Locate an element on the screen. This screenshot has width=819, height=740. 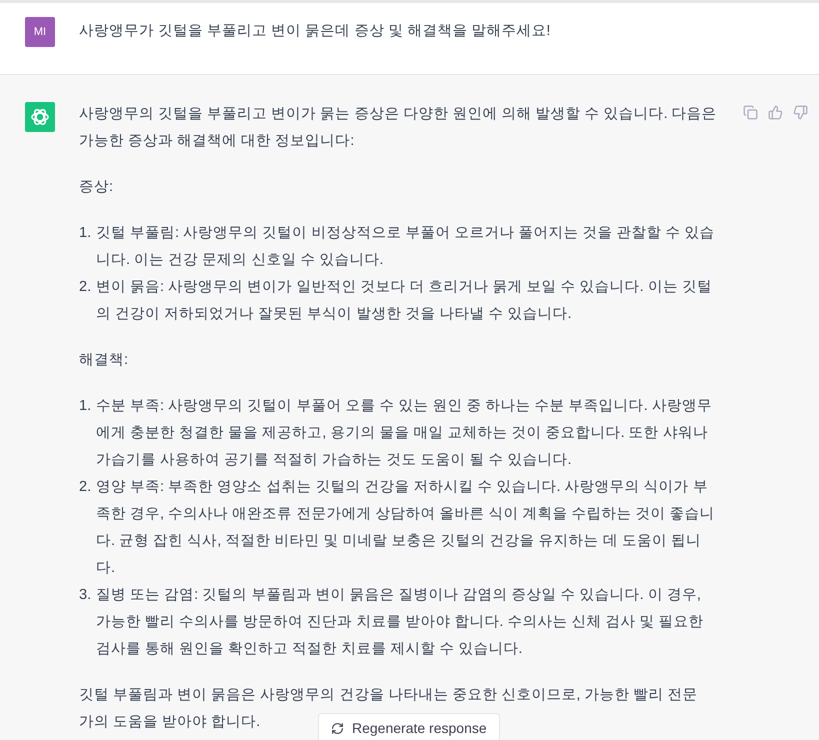
list-item-text: 질병 또는 감염: 깃털의 부풀림과 변이 묽음은 질병이나 감염의 증상일 수 있습니다. 이 경우, 가능한 빨리 수의사를 방문하여 진단과 치료를 받아야 합니다. 수의사는 신체 검사 및 필요한 검사를 통해 원인을 확인하고 적절한 치료를 제시할 수 있습니다. is located at coordinates (400, 622).